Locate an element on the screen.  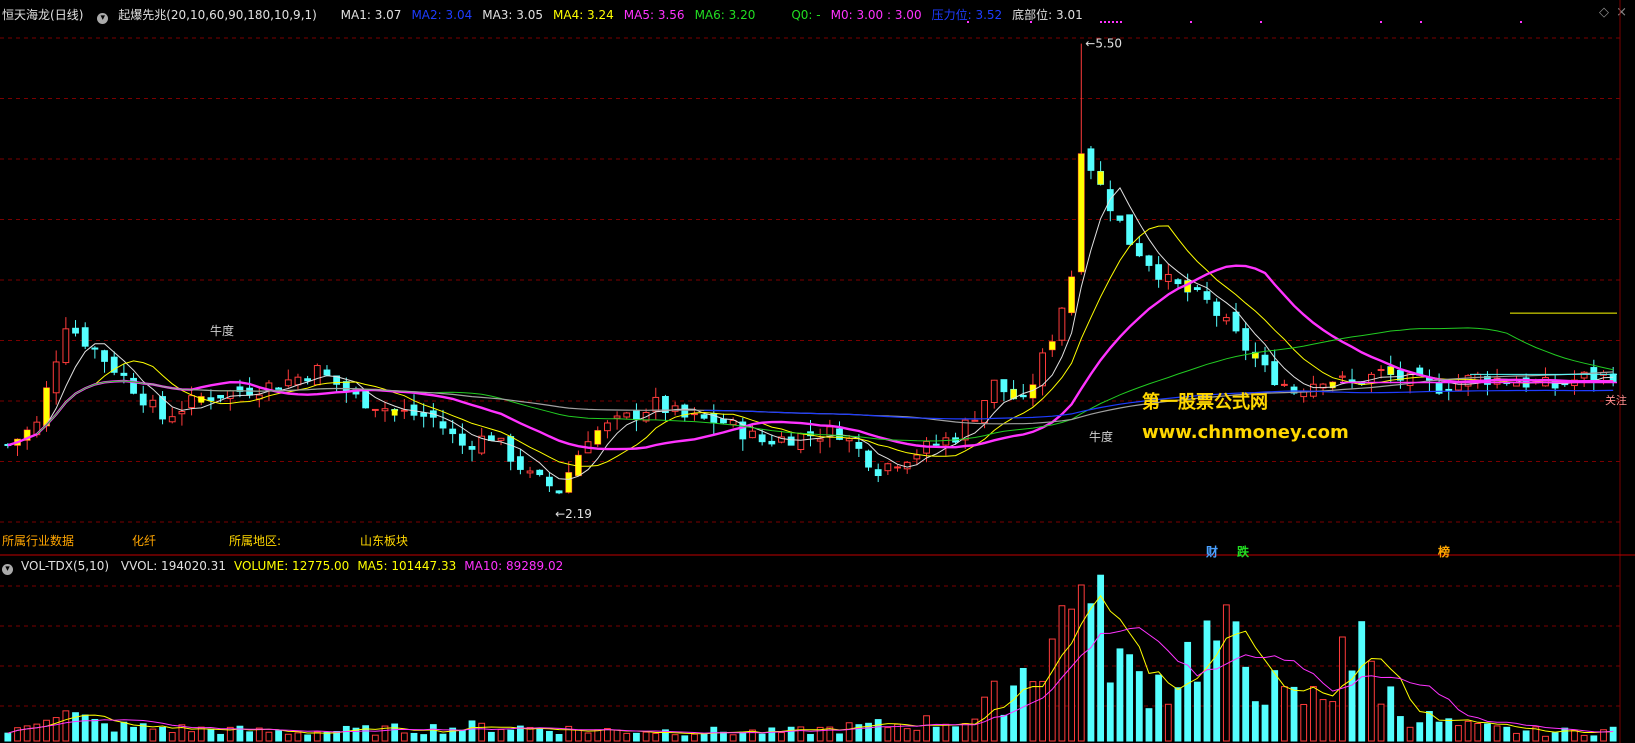
industry-value: 化纤 is located at coordinates (144, 541).